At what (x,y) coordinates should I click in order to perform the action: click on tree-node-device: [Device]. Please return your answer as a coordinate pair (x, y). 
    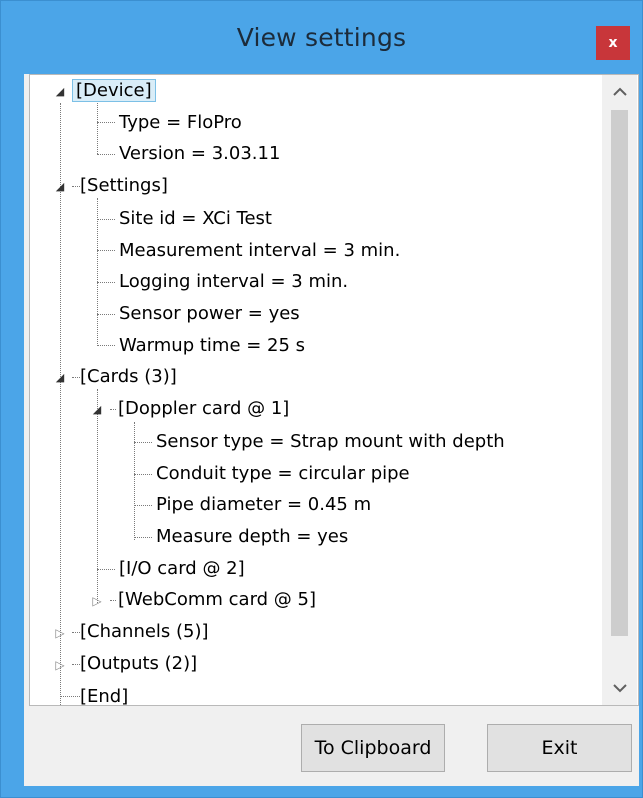
    Looking at the image, I should click on (114, 91).